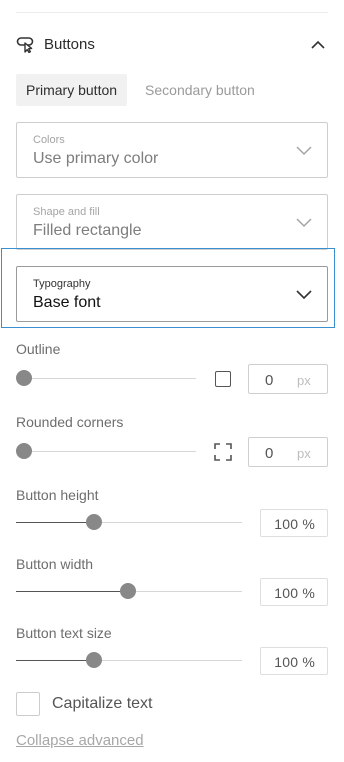  Describe the element at coordinates (69, 44) in the screenshot. I see `section-title: Buttons` at that location.